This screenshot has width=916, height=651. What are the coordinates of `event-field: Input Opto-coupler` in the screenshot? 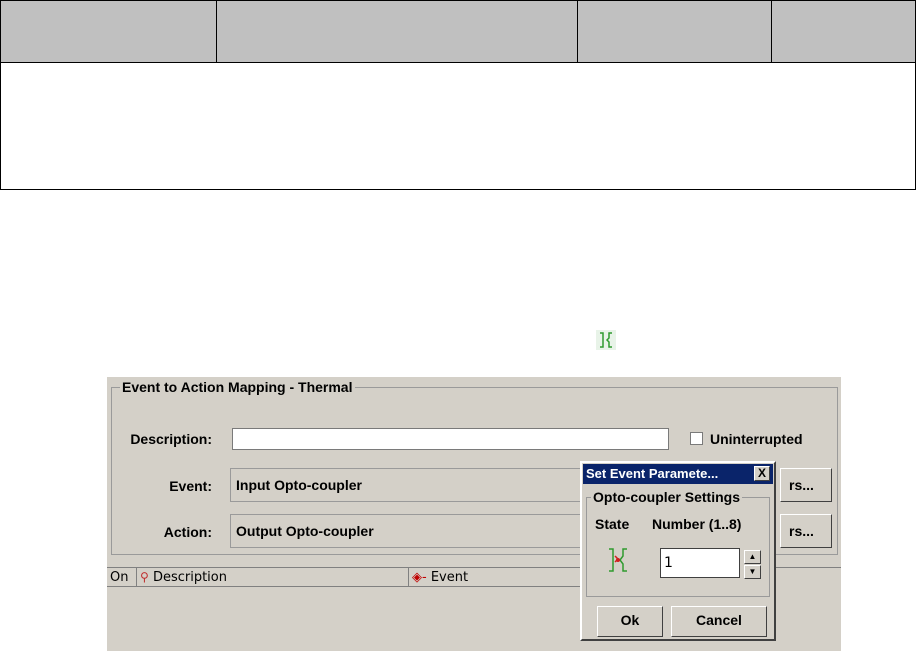 It's located at (410, 485).